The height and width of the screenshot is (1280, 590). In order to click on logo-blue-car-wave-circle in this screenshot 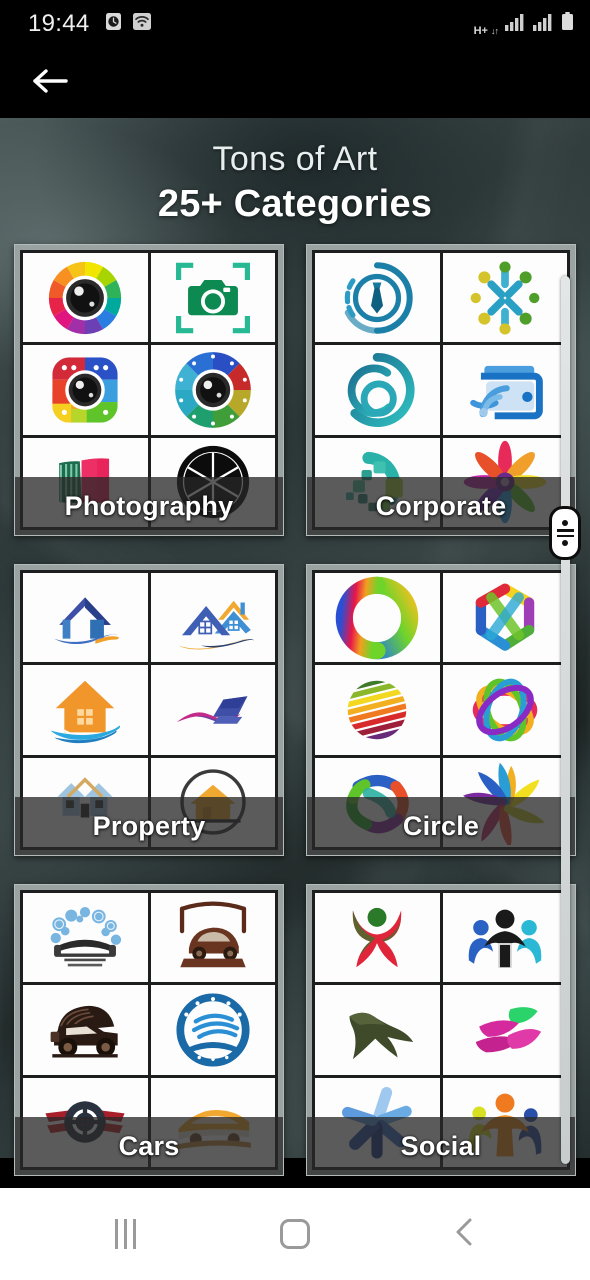, I will do `click(212, 1030)`.